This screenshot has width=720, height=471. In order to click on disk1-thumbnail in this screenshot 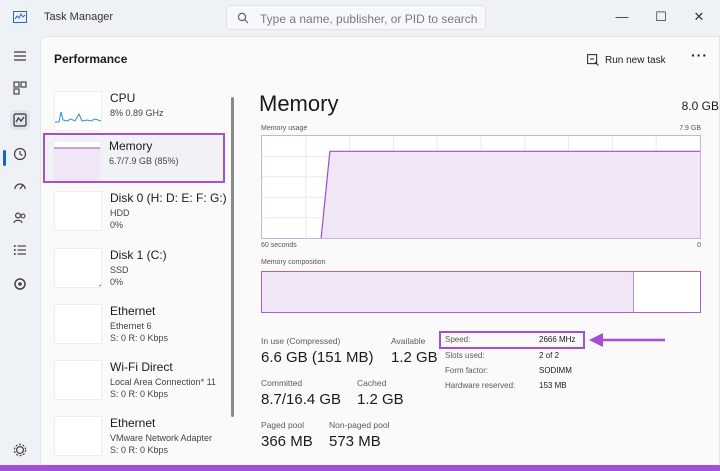, I will do `click(78, 268)`.